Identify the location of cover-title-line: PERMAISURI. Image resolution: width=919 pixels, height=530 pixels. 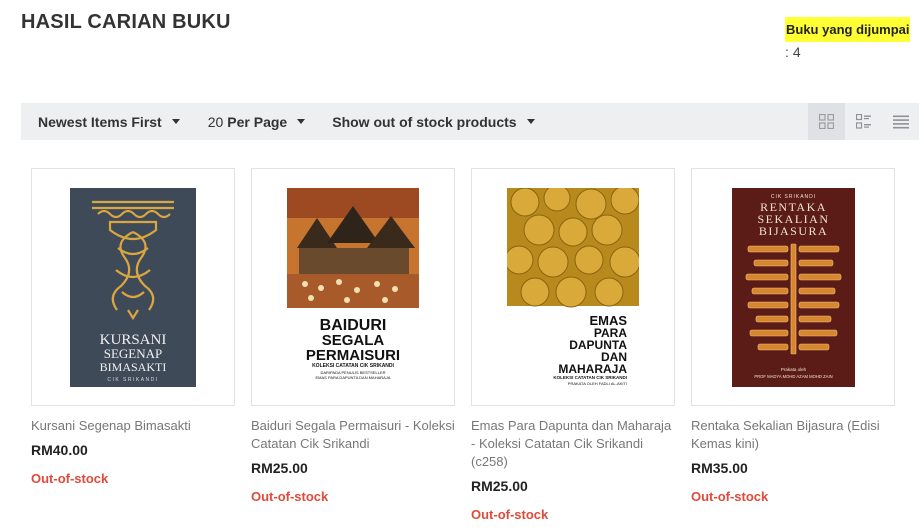
(353, 355).